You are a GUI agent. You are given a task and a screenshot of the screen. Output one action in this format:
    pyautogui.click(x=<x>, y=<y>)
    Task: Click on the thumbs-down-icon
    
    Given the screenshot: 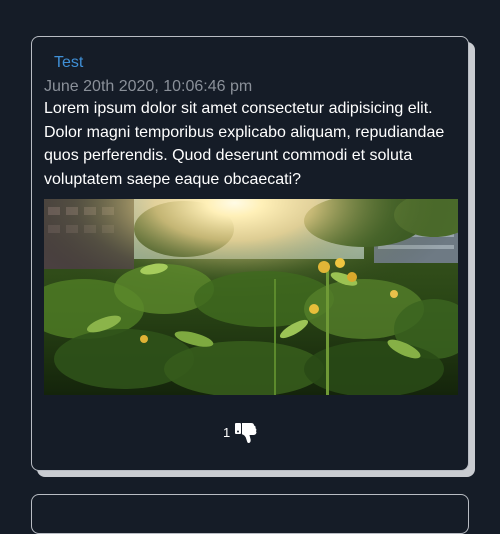 What is the action you would take?
    pyautogui.click(x=246, y=433)
    